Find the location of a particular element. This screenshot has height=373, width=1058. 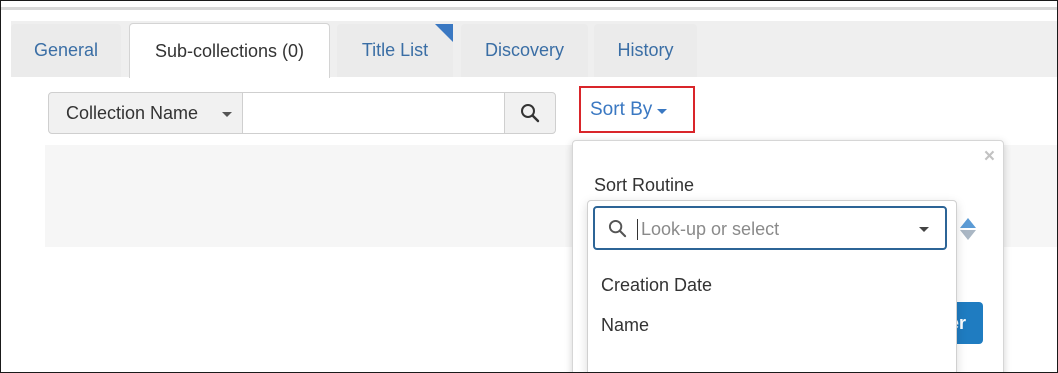

tab-sub-collections: Sub-collections (0) is located at coordinates (229, 50).